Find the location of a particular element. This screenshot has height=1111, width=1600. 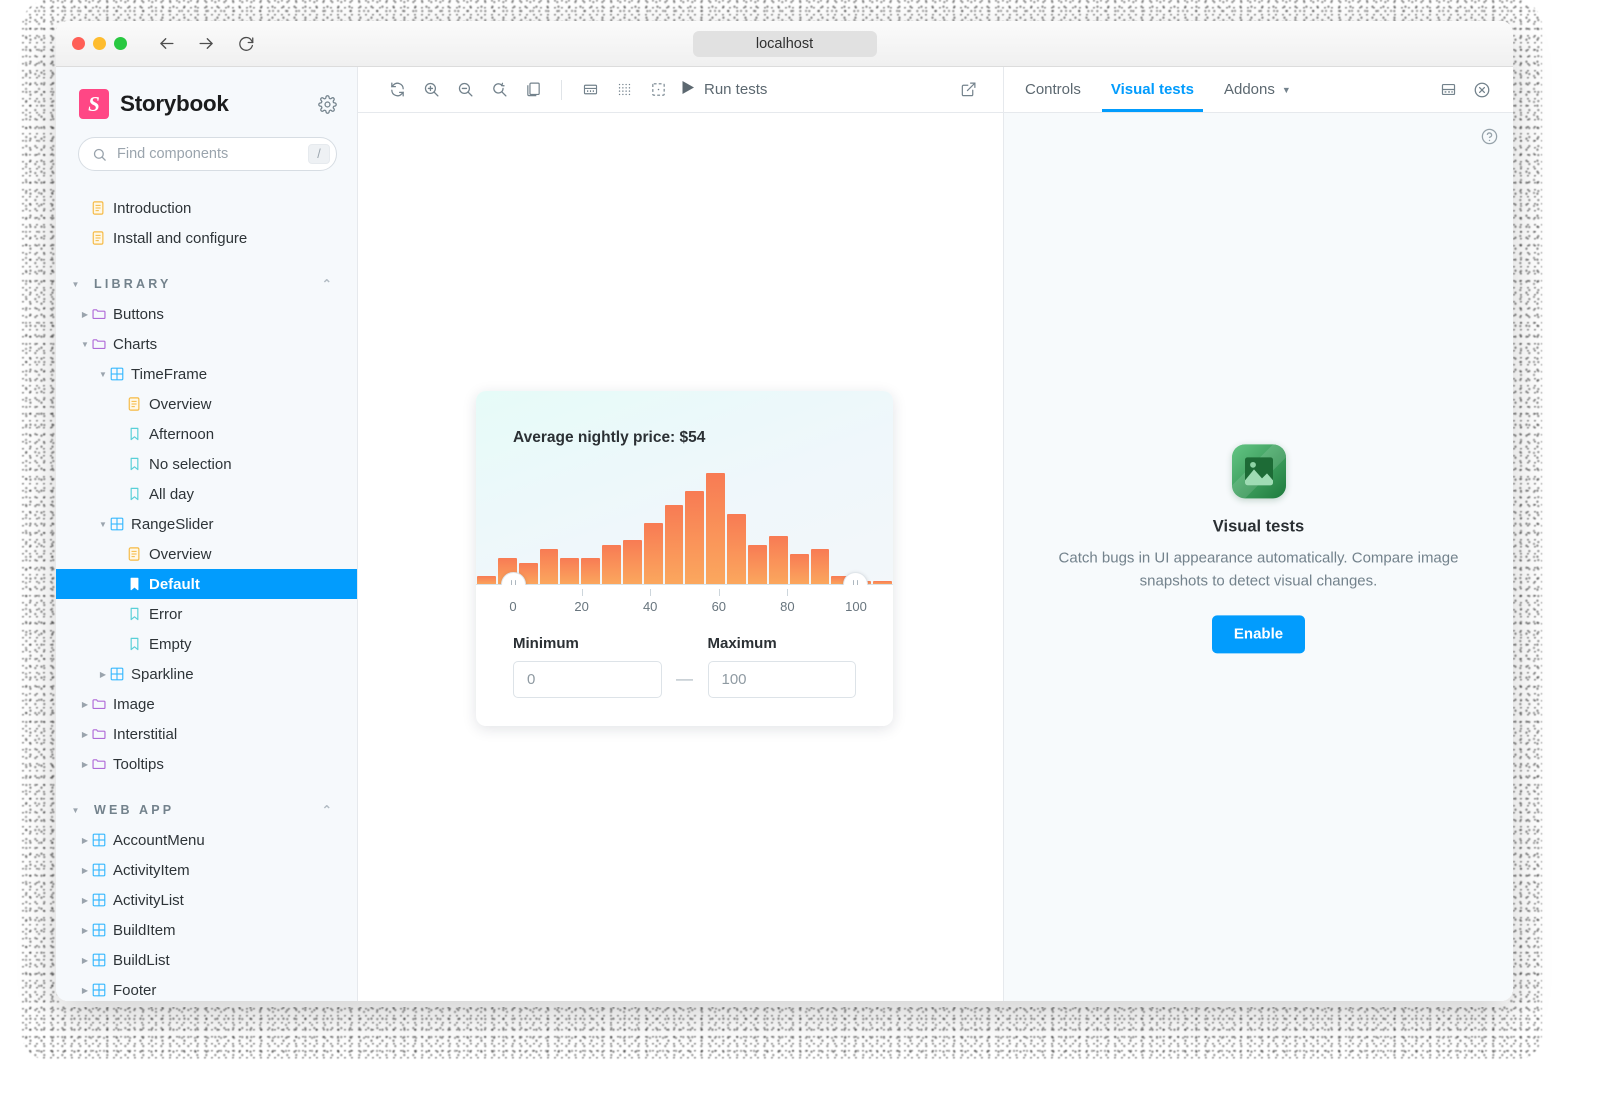

story-icon is located at coordinates (138, 434).